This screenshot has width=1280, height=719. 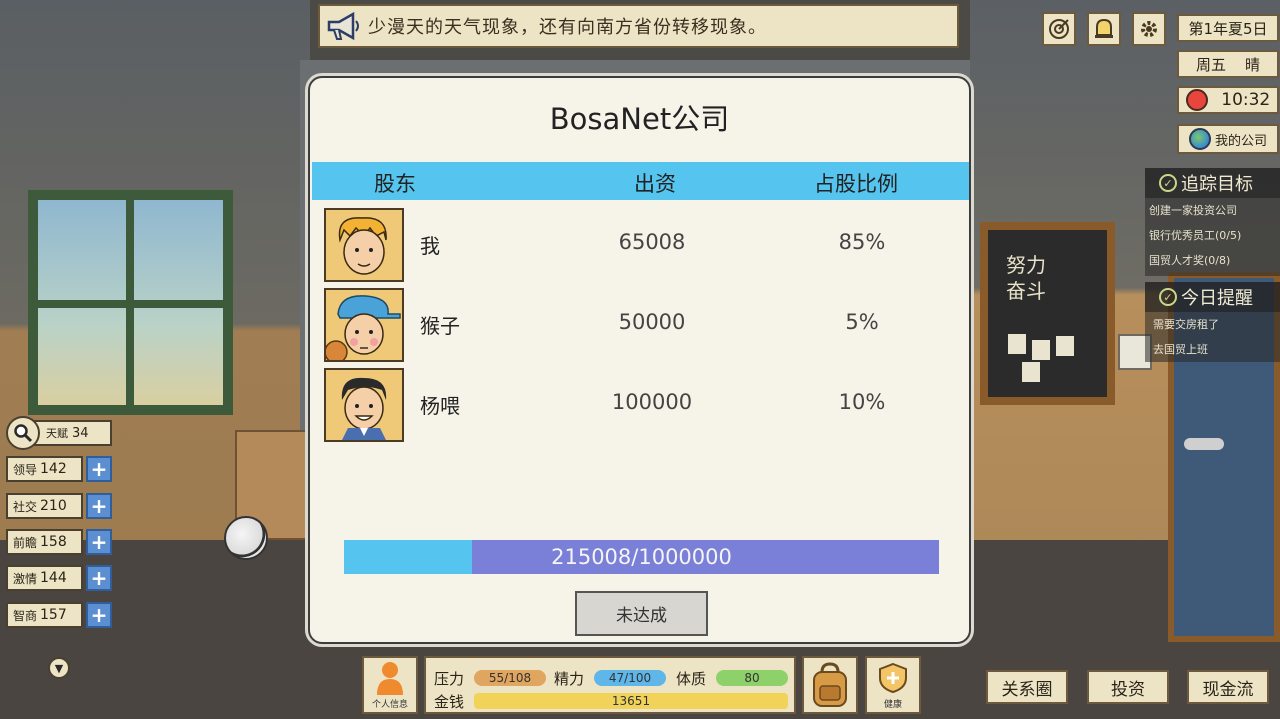 I want to click on stat-label: 社交, so click(x=25, y=506).